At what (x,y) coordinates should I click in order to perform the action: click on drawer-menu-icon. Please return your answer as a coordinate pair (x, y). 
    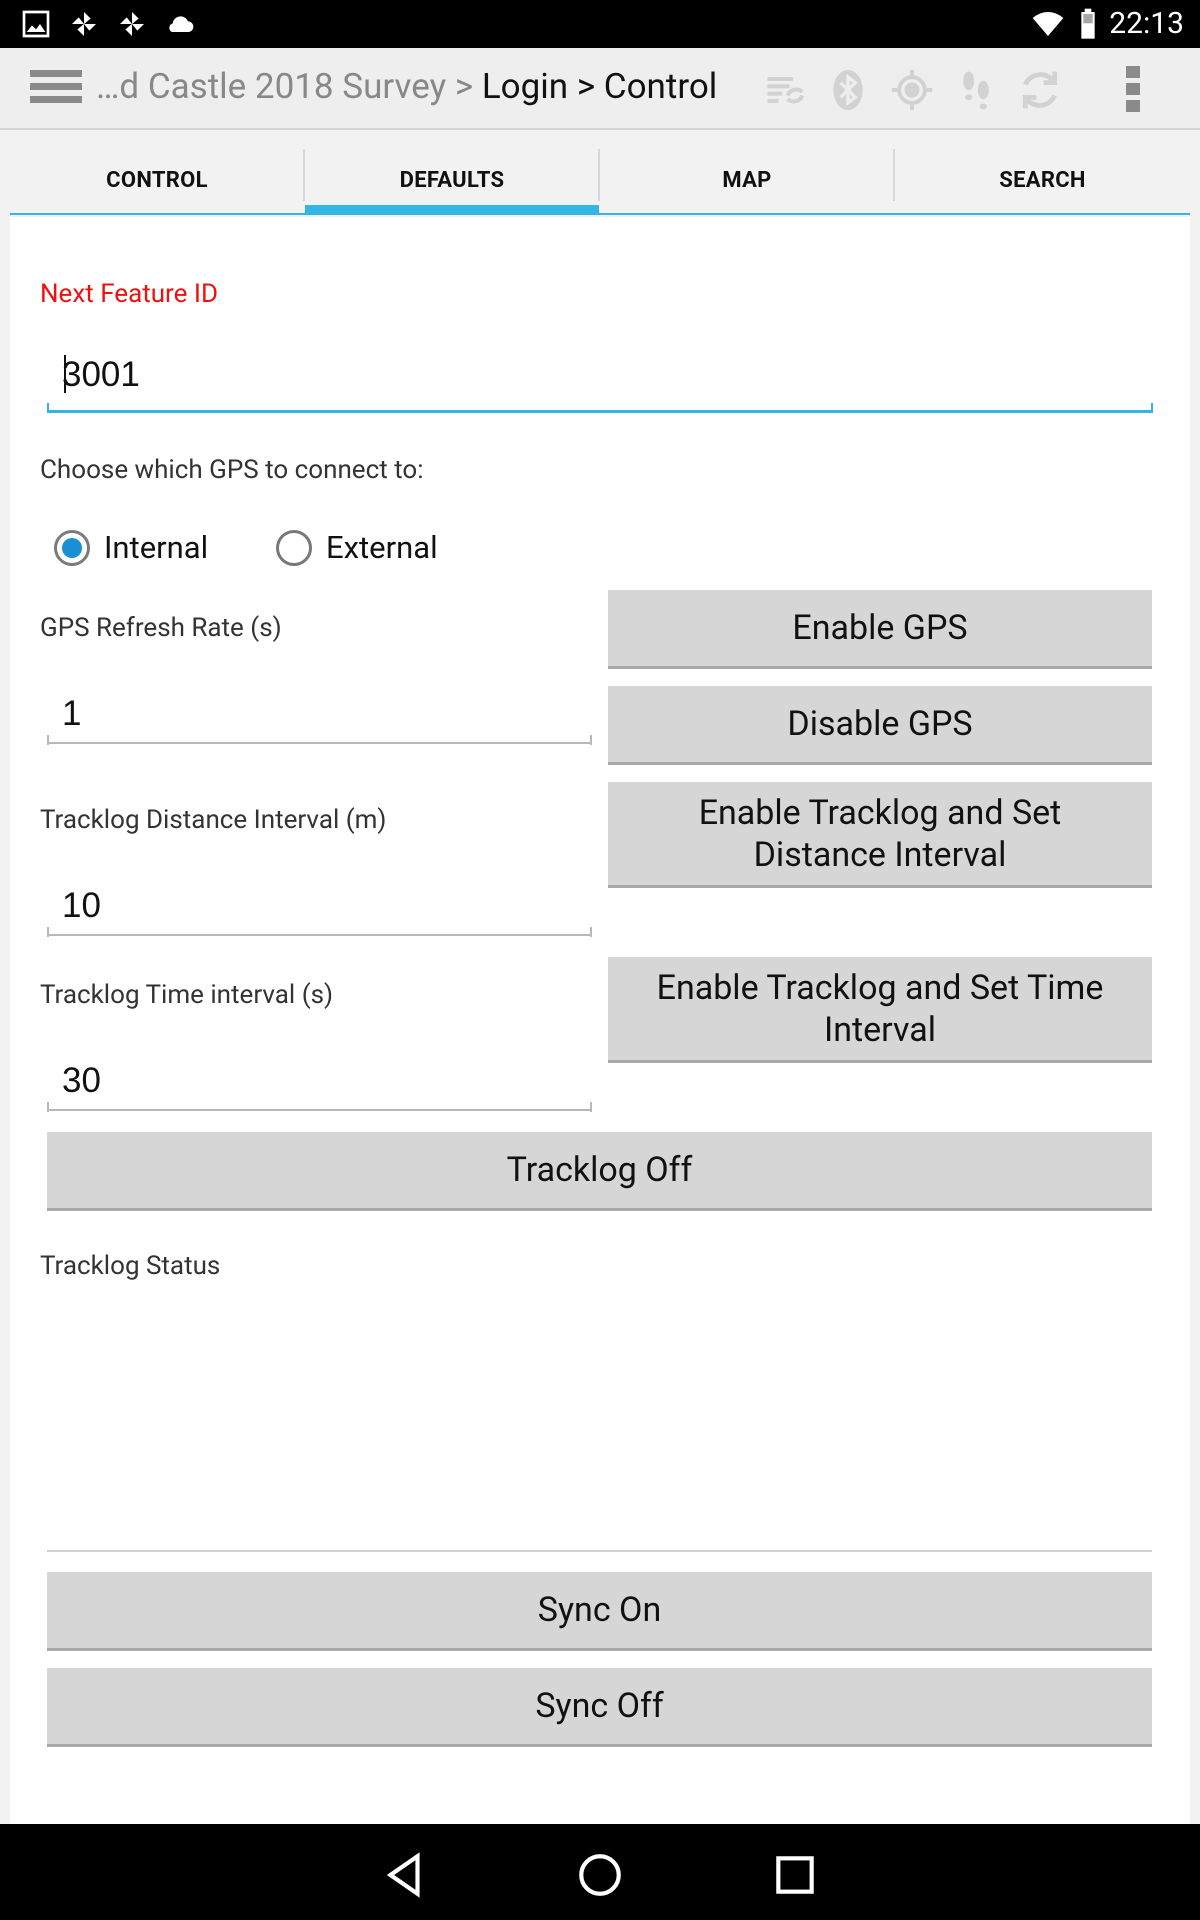
    Looking at the image, I should click on (56, 90).